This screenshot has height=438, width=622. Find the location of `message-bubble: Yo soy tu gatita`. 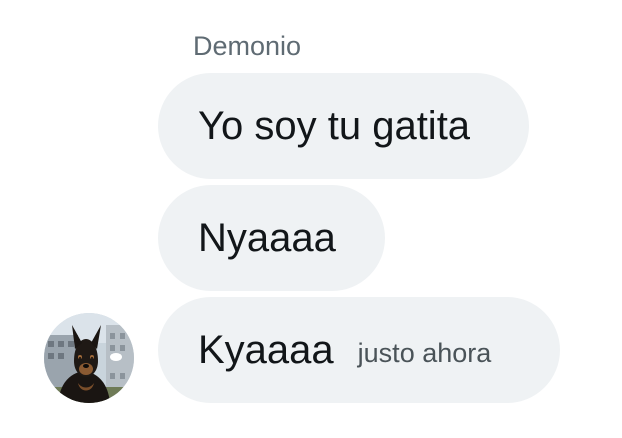

message-bubble: Yo soy tu gatita is located at coordinates (343, 126).